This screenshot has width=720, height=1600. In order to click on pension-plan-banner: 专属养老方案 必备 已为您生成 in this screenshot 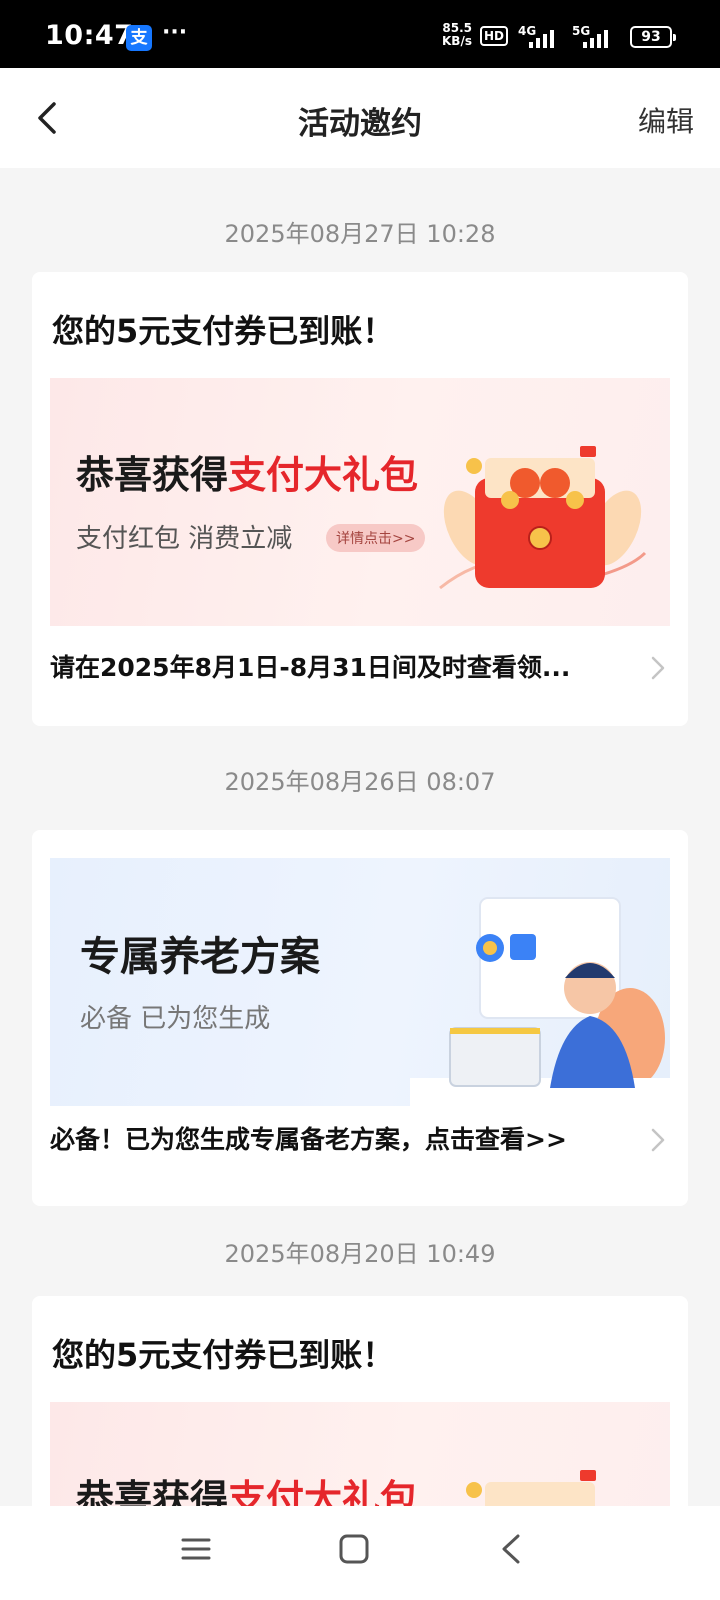, I will do `click(360, 982)`.